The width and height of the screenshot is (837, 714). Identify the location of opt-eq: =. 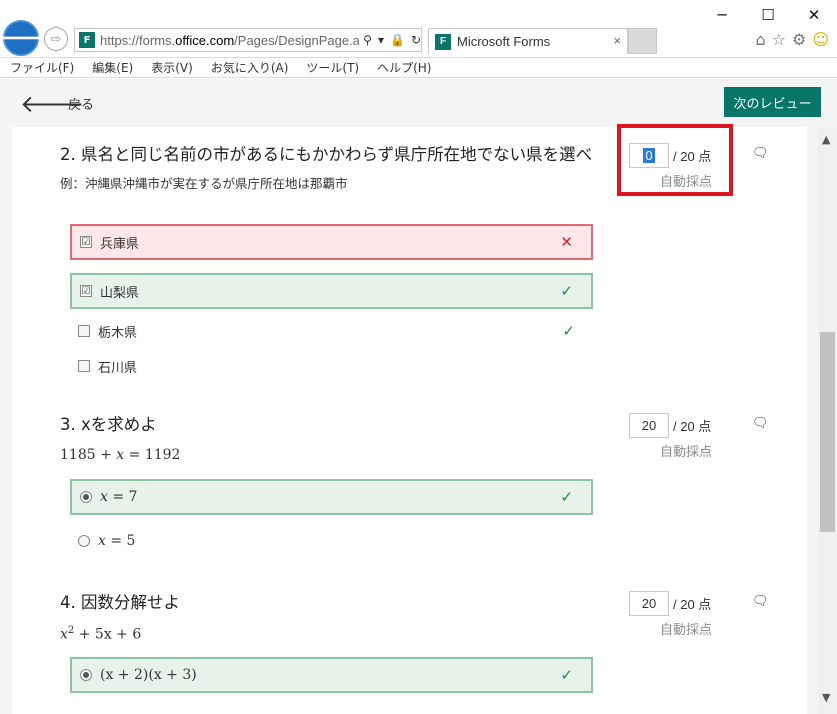
(118, 497).